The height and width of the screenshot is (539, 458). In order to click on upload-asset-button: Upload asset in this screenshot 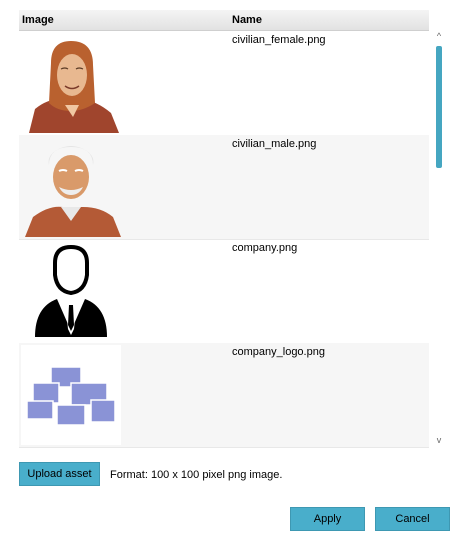, I will do `click(59, 474)`.